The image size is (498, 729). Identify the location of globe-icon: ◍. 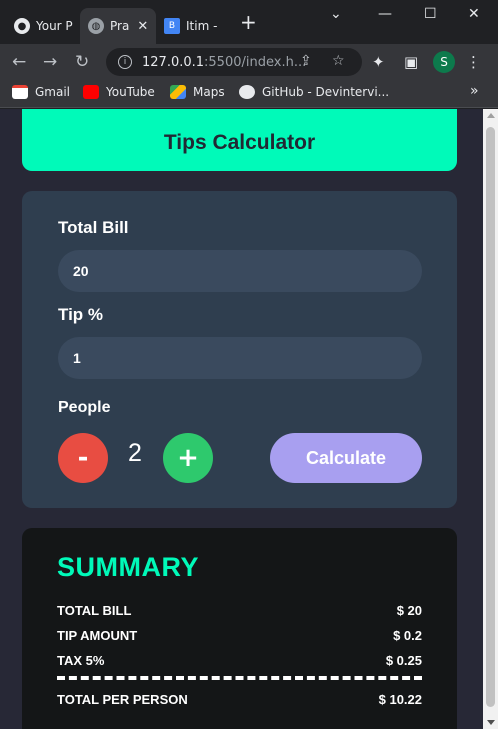
(96, 26).